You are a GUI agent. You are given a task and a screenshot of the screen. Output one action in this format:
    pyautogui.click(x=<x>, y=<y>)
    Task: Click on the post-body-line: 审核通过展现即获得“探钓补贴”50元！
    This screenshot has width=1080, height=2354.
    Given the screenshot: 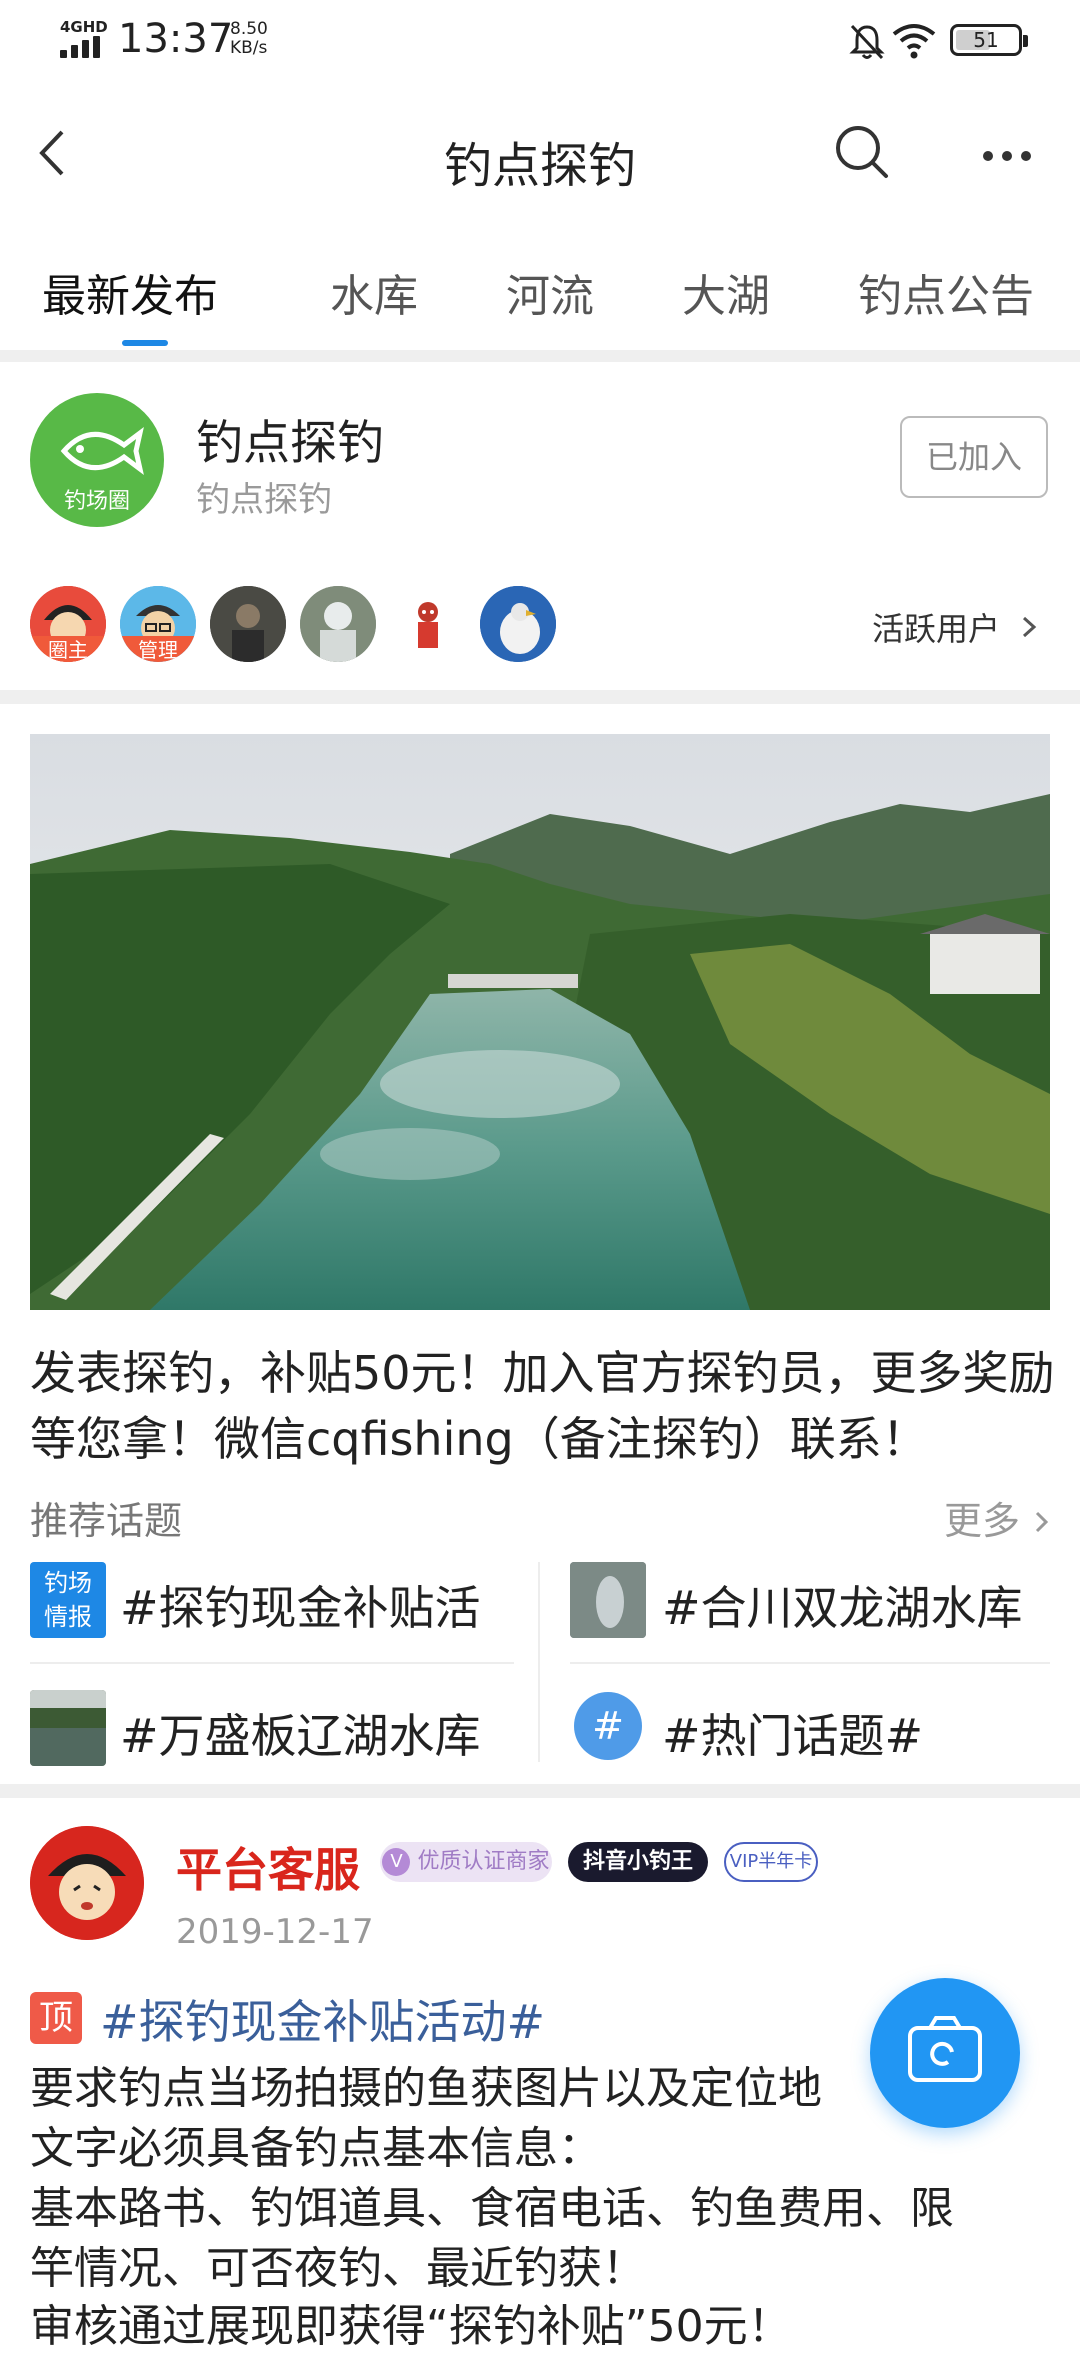 What is the action you would take?
    pyautogui.click(x=411, y=2326)
    